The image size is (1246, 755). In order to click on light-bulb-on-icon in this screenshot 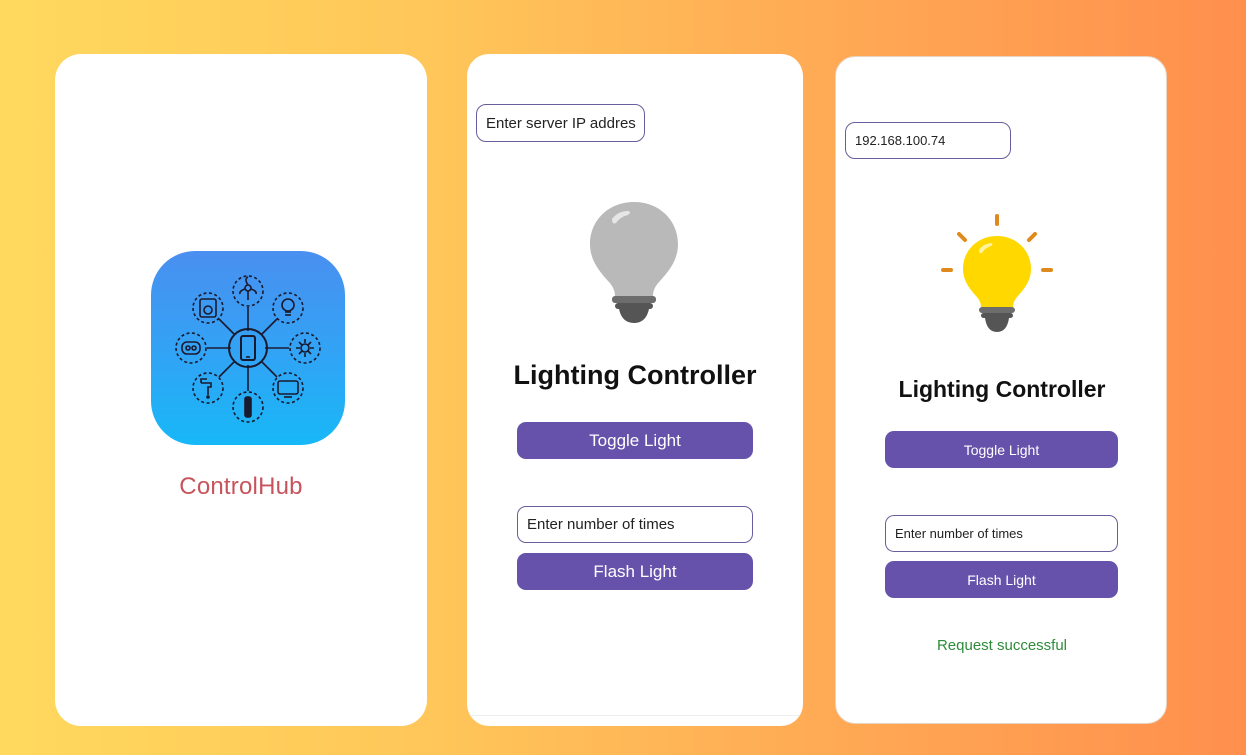, I will do `click(997, 273)`.